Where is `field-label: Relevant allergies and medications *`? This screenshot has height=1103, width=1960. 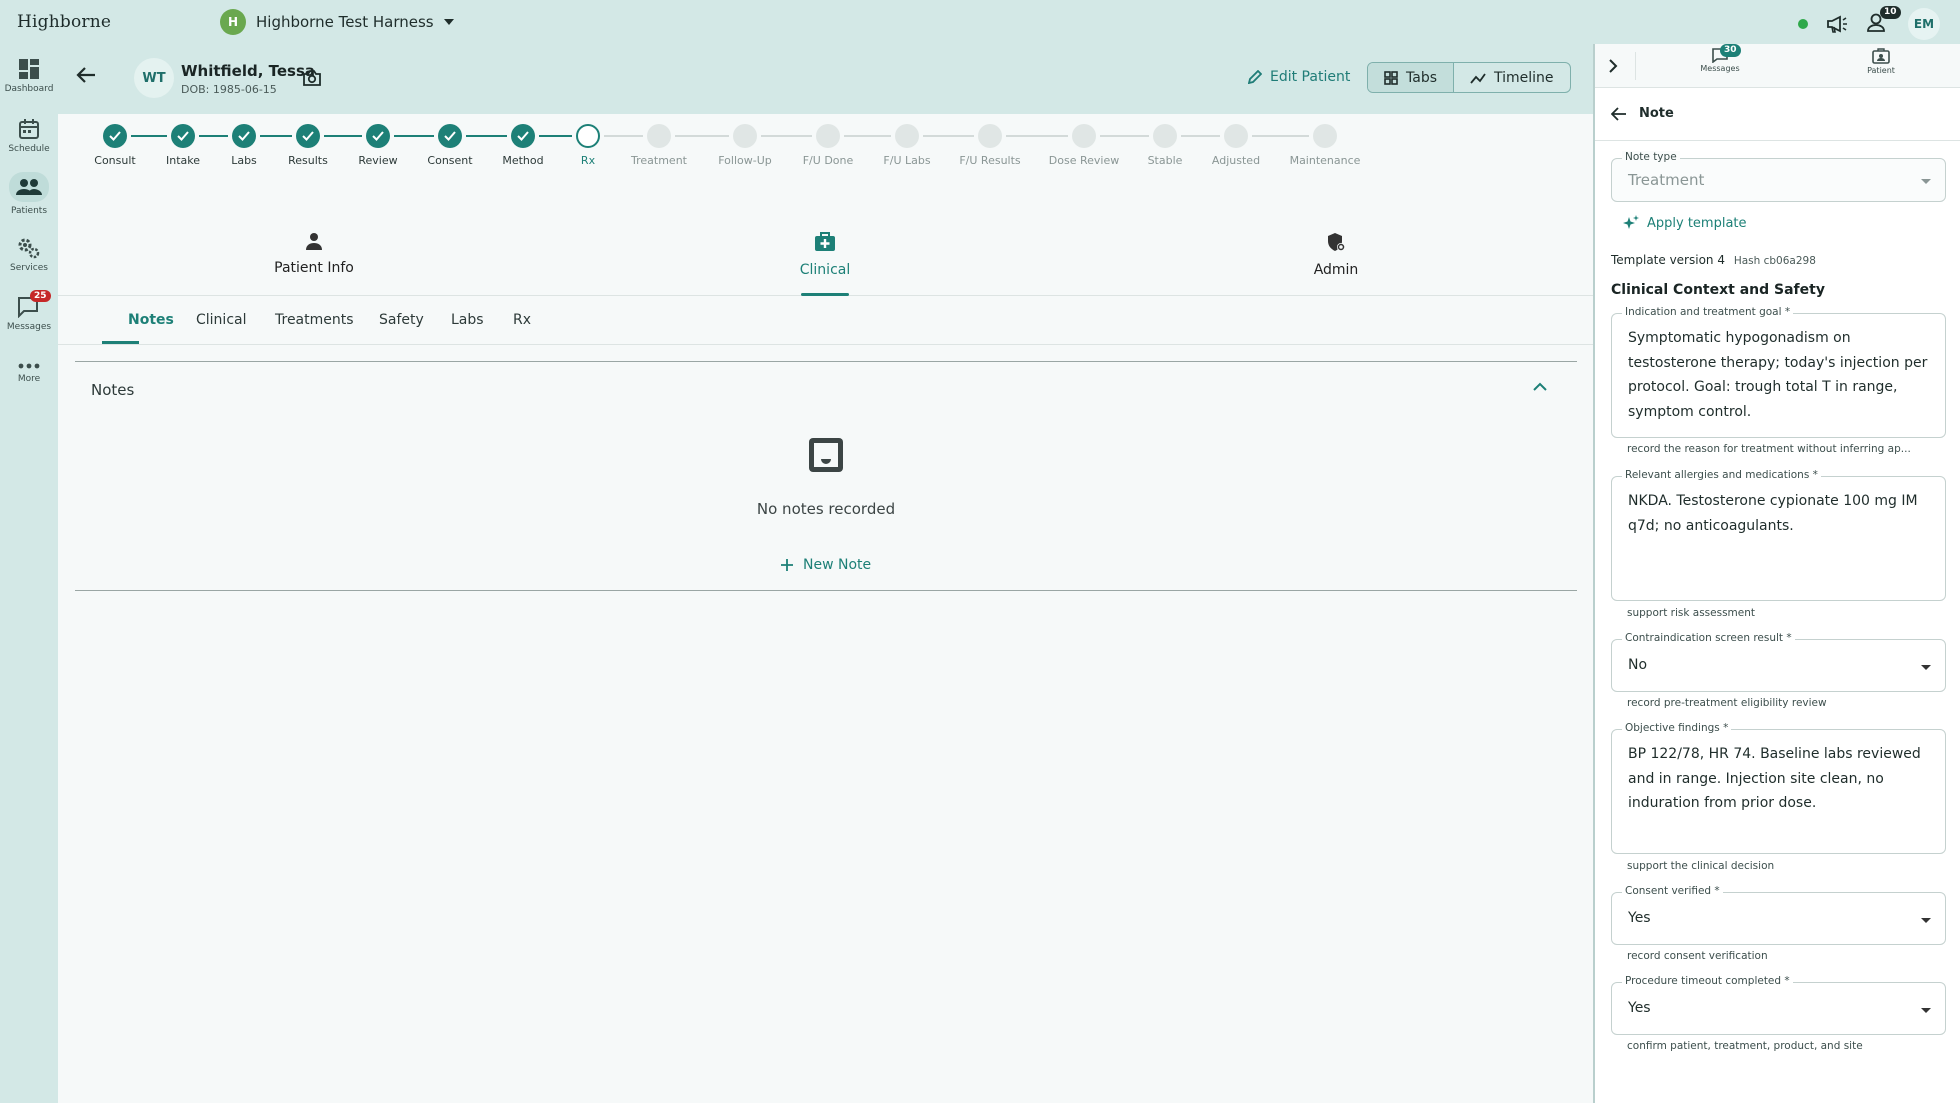 field-label: Relevant allergies and medications * is located at coordinates (1721, 475).